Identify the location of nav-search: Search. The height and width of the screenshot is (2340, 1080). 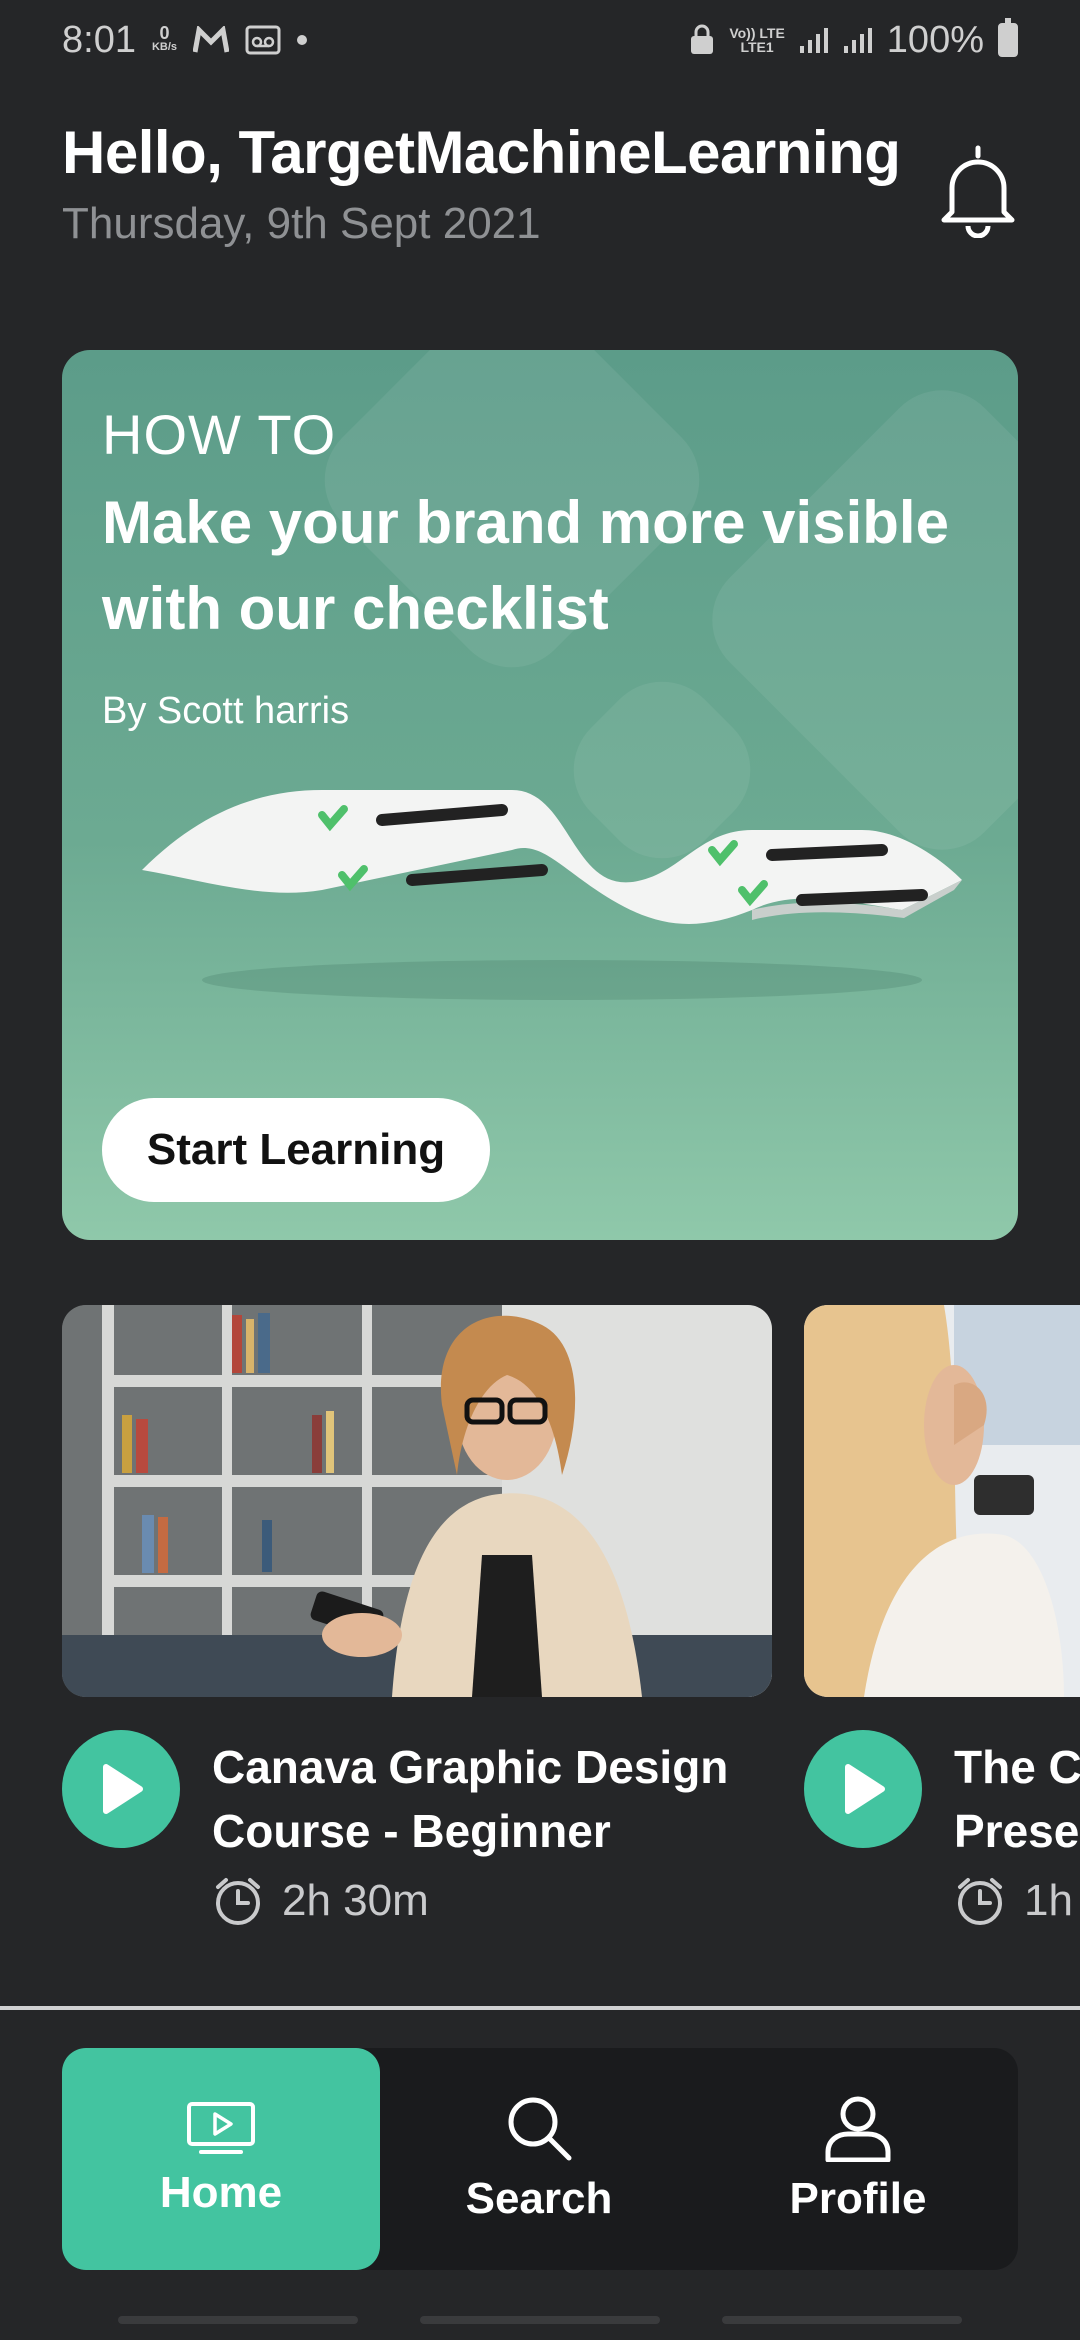
(539, 2159).